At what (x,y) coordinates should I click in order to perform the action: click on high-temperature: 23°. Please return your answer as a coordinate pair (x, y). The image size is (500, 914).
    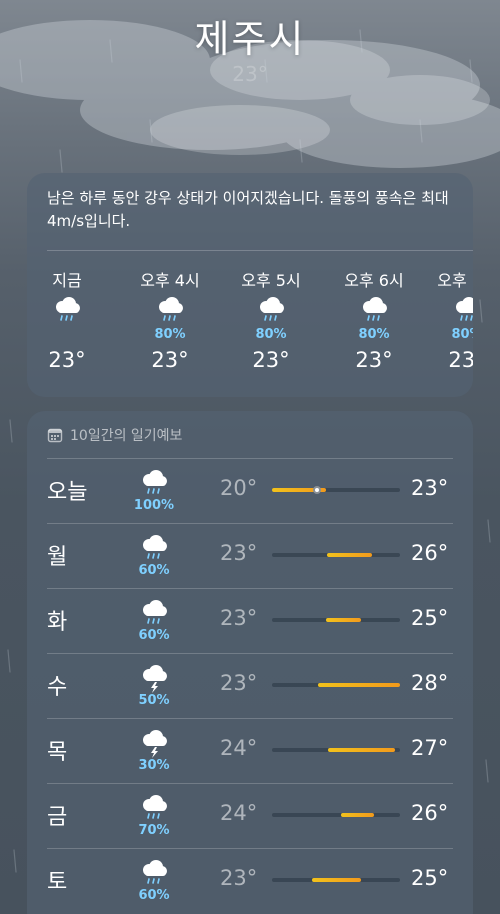
    Looking at the image, I should click on (430, 488).